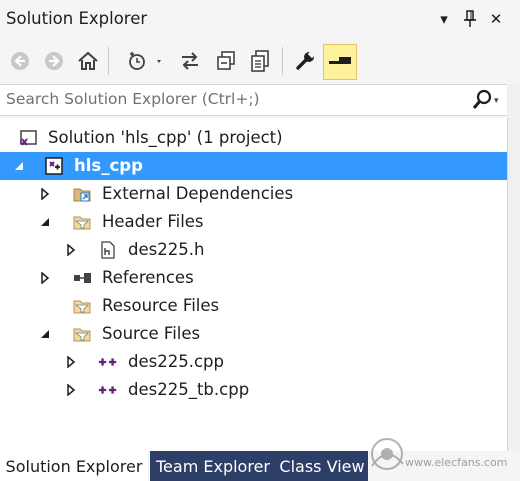  What do you see at coordinates (148, 277) in the screenshot?
I see `tree-item-label: References` at bounding box center [148, 277].